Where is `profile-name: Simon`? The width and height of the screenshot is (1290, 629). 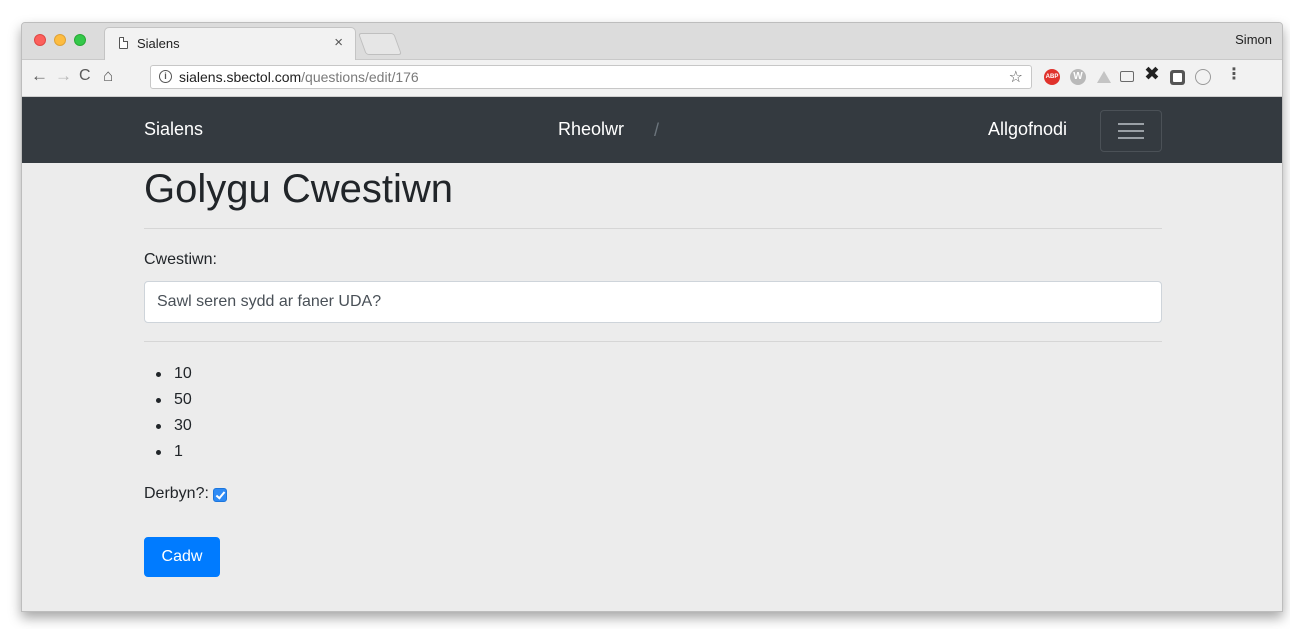
profile-name: Simon is located at coordinates (1253, 39).